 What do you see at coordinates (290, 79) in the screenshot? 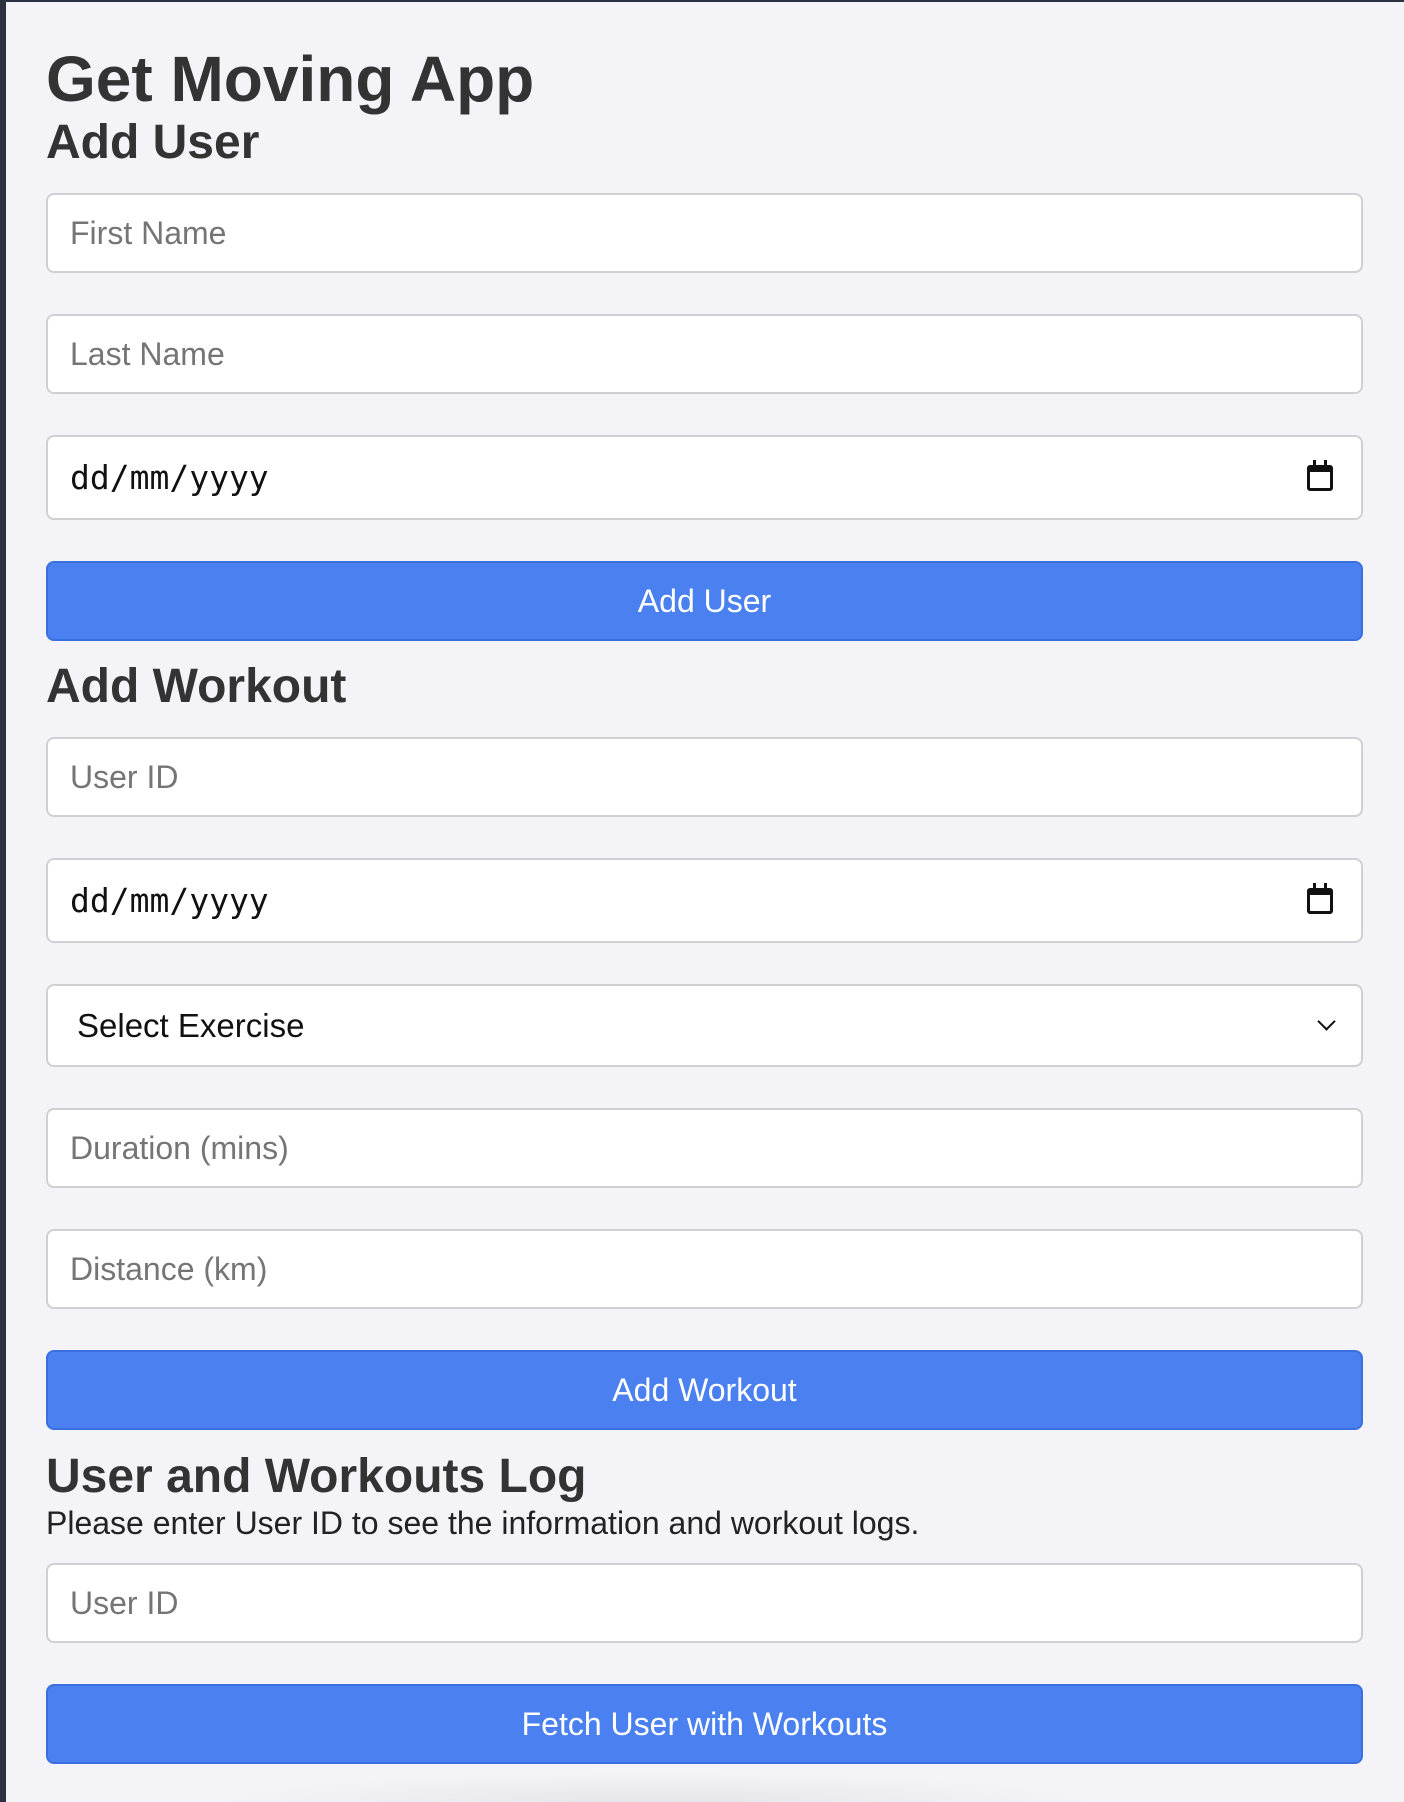
I see `app-title: Get Moving App` at bounding box center [290, 79].